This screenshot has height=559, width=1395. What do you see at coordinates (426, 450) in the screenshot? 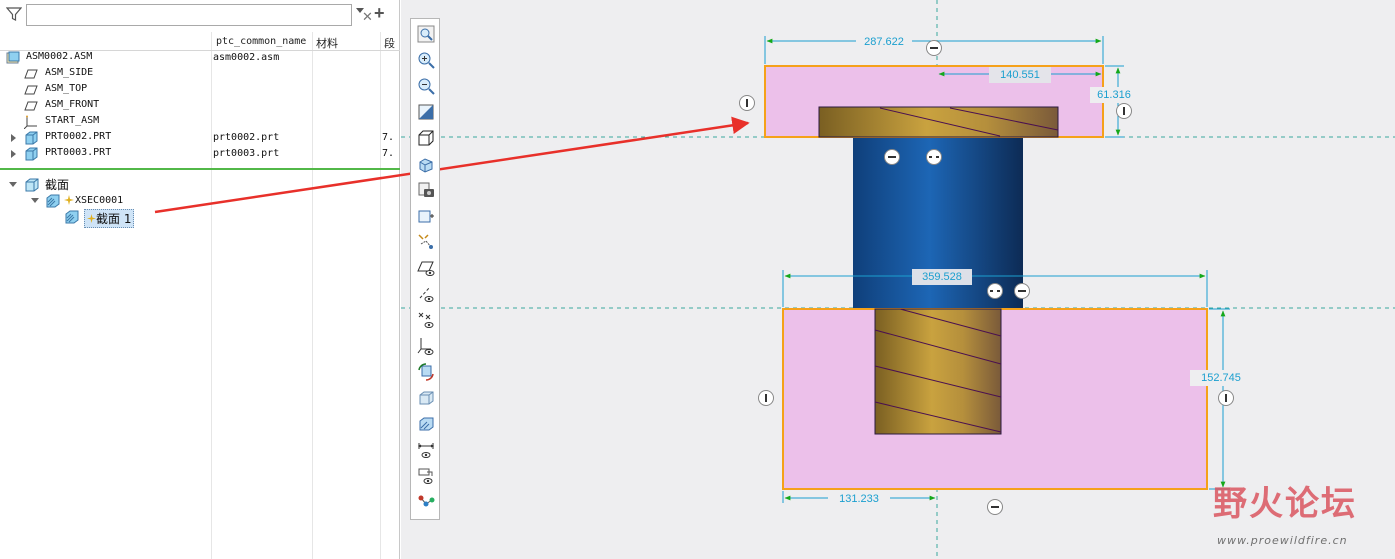
I see `dimension-display-icon` at bounding box center [426, 450].